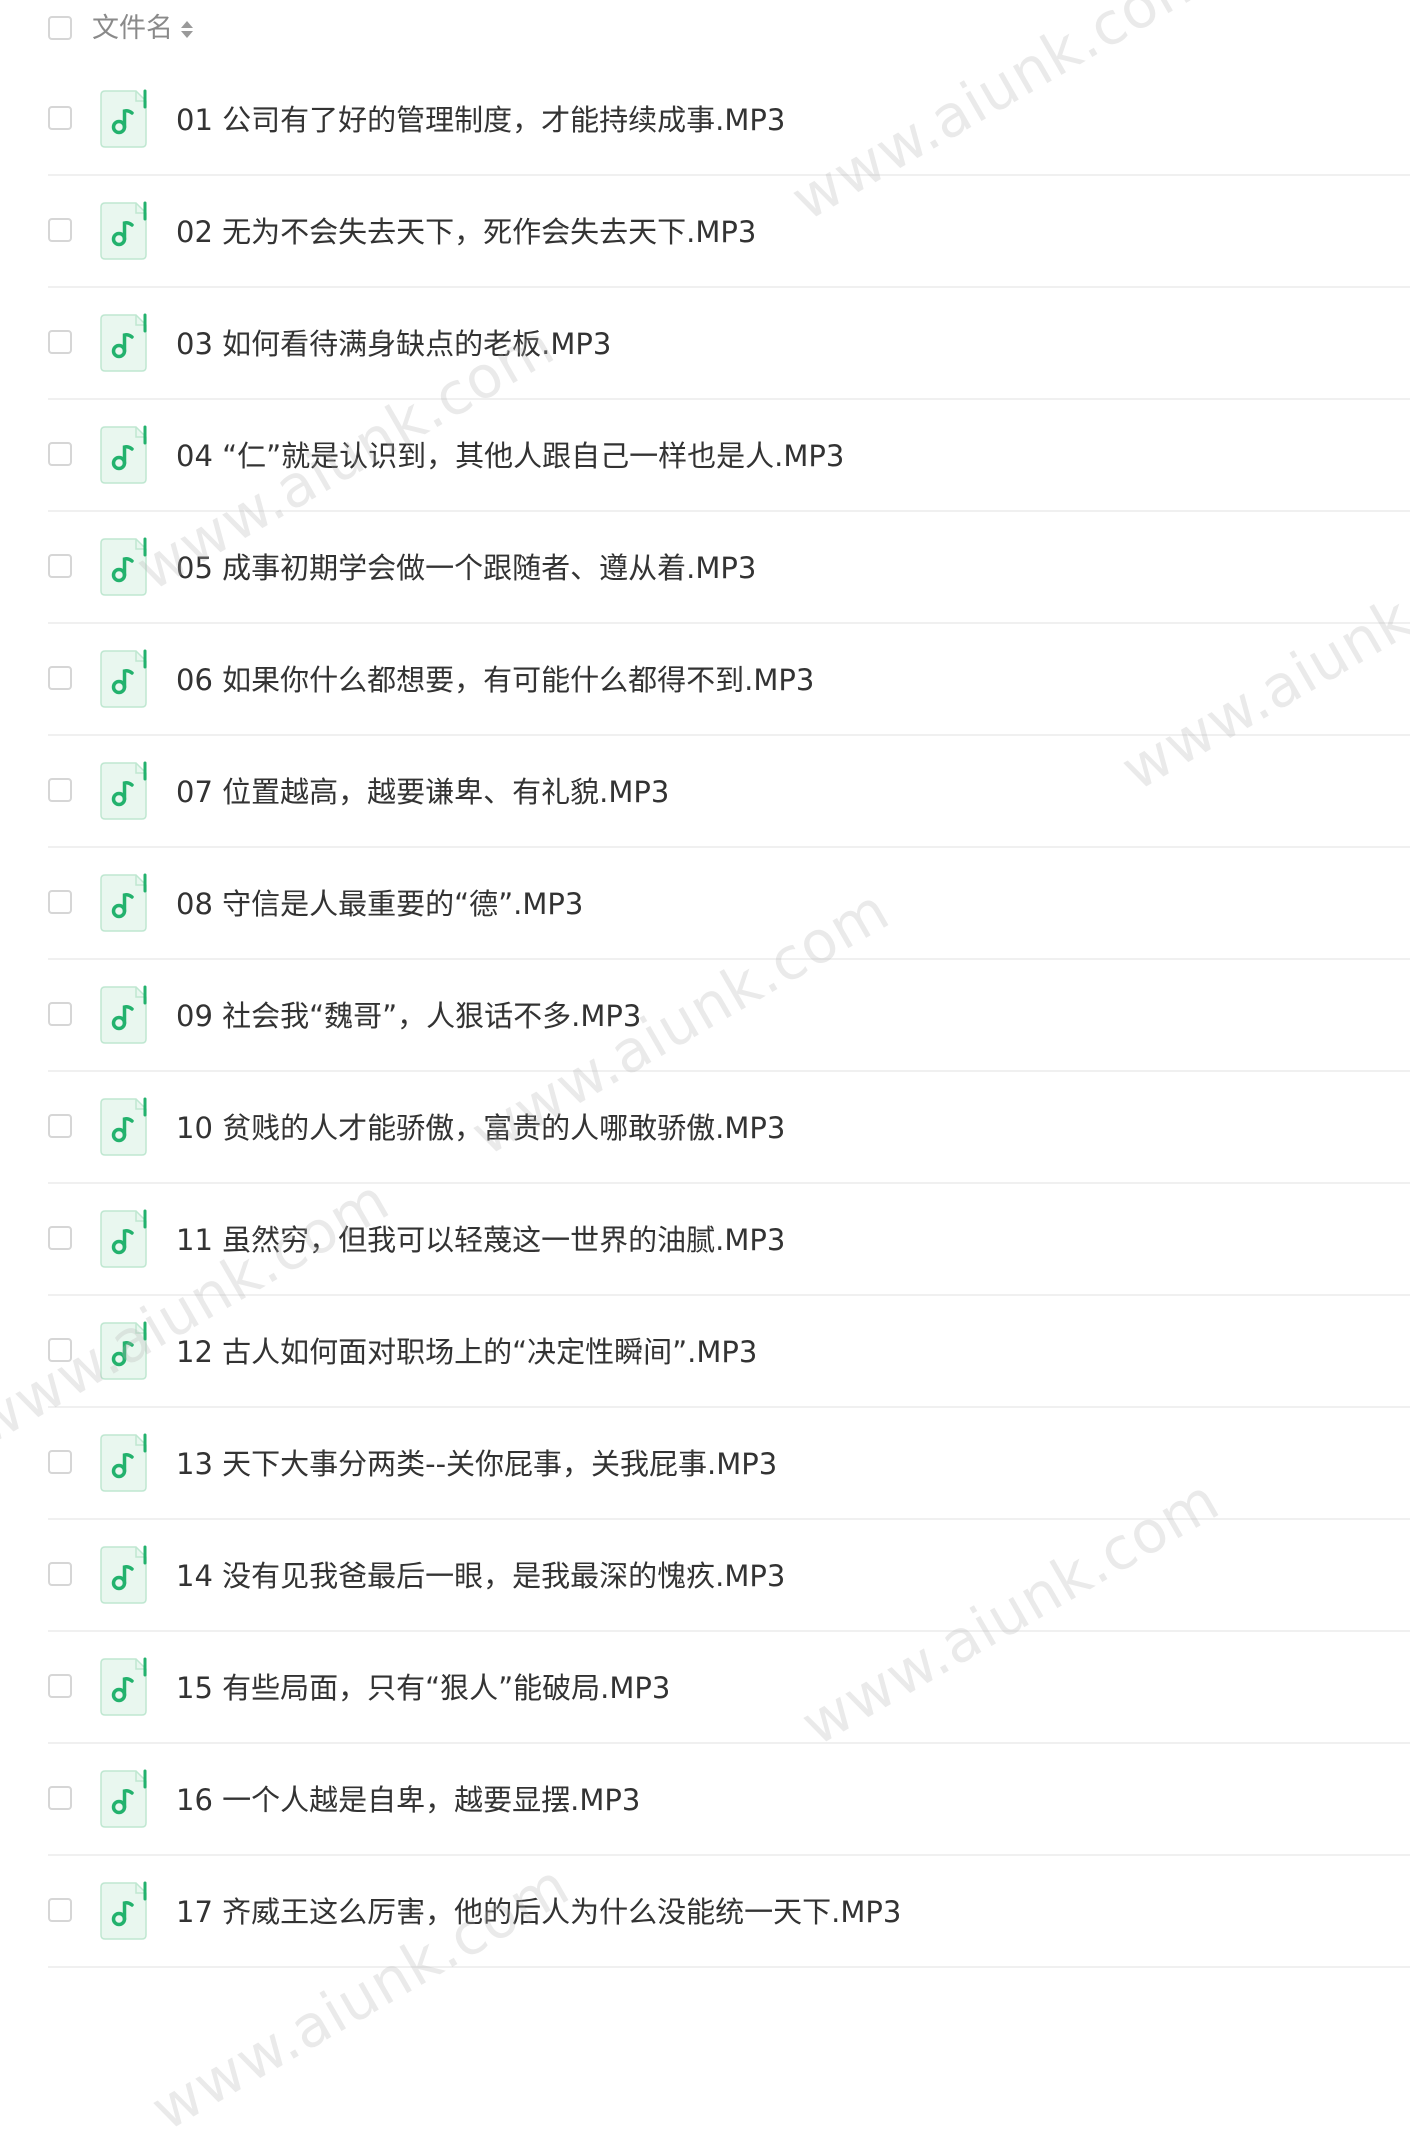 The image size is (1410, 2144). I want to click on file-row-17: 17 齐威王这么厉害，他的后人为什么没能统一天下.MP3, so click(705, 1912).